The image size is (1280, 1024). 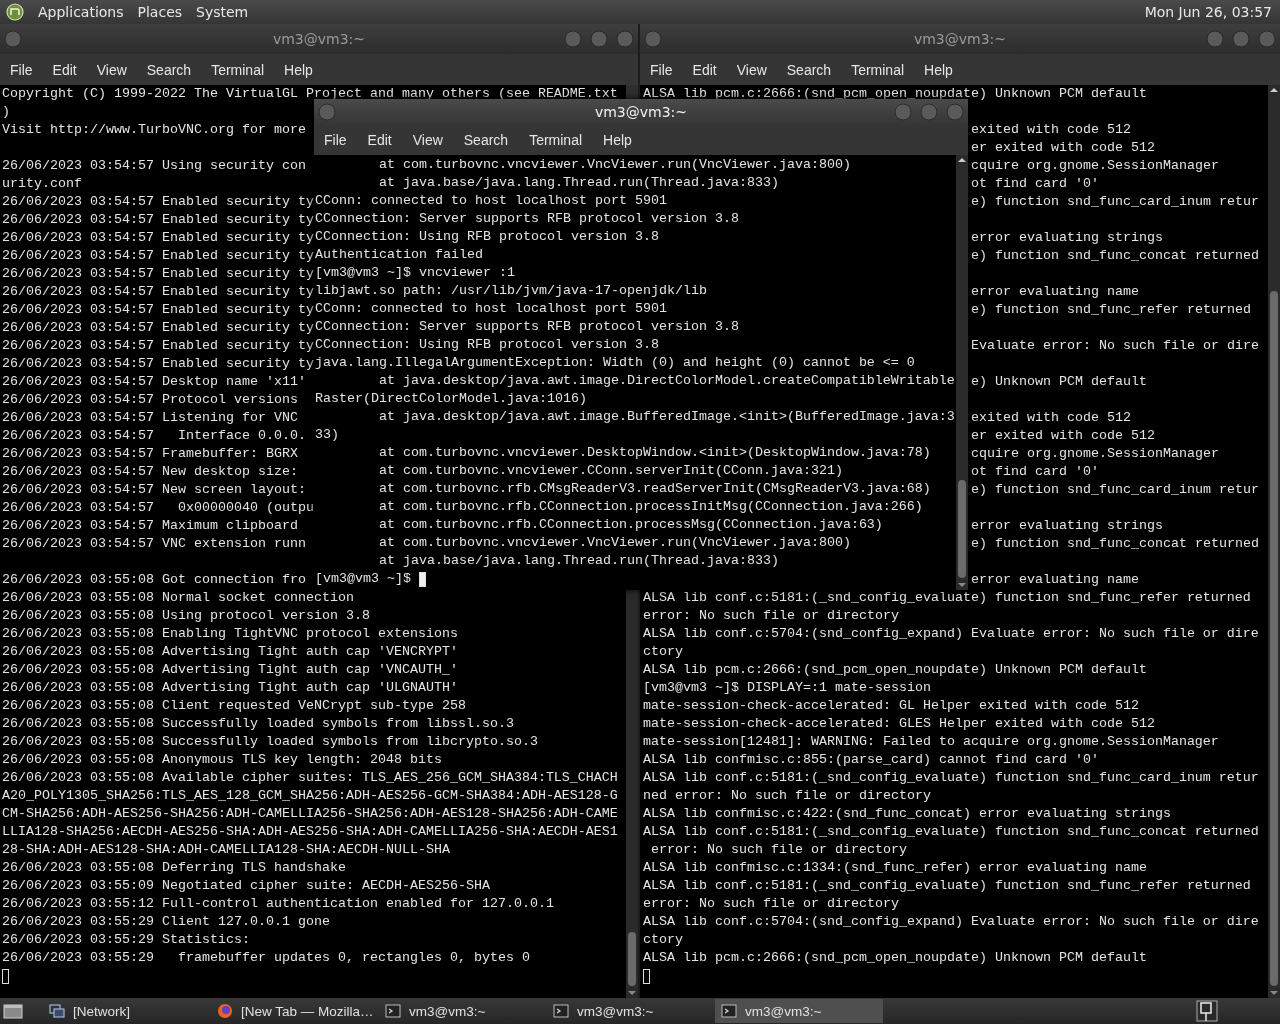 What do you see at coordinates (787, 796) in the screenshot?
I see `terminal-line: ned error: No such file or directory` at bounding box center [787, 796].